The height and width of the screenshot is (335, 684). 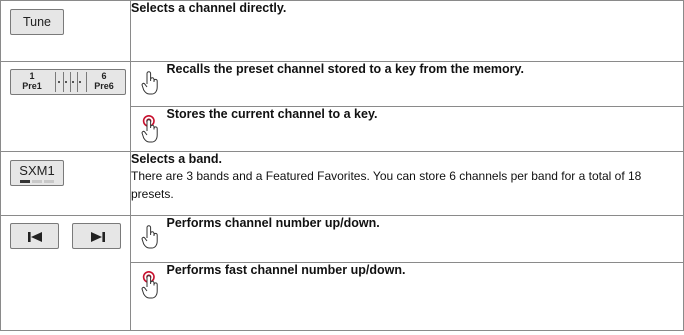 I want to click on skip-next-icon, so click(x=98, y=237).